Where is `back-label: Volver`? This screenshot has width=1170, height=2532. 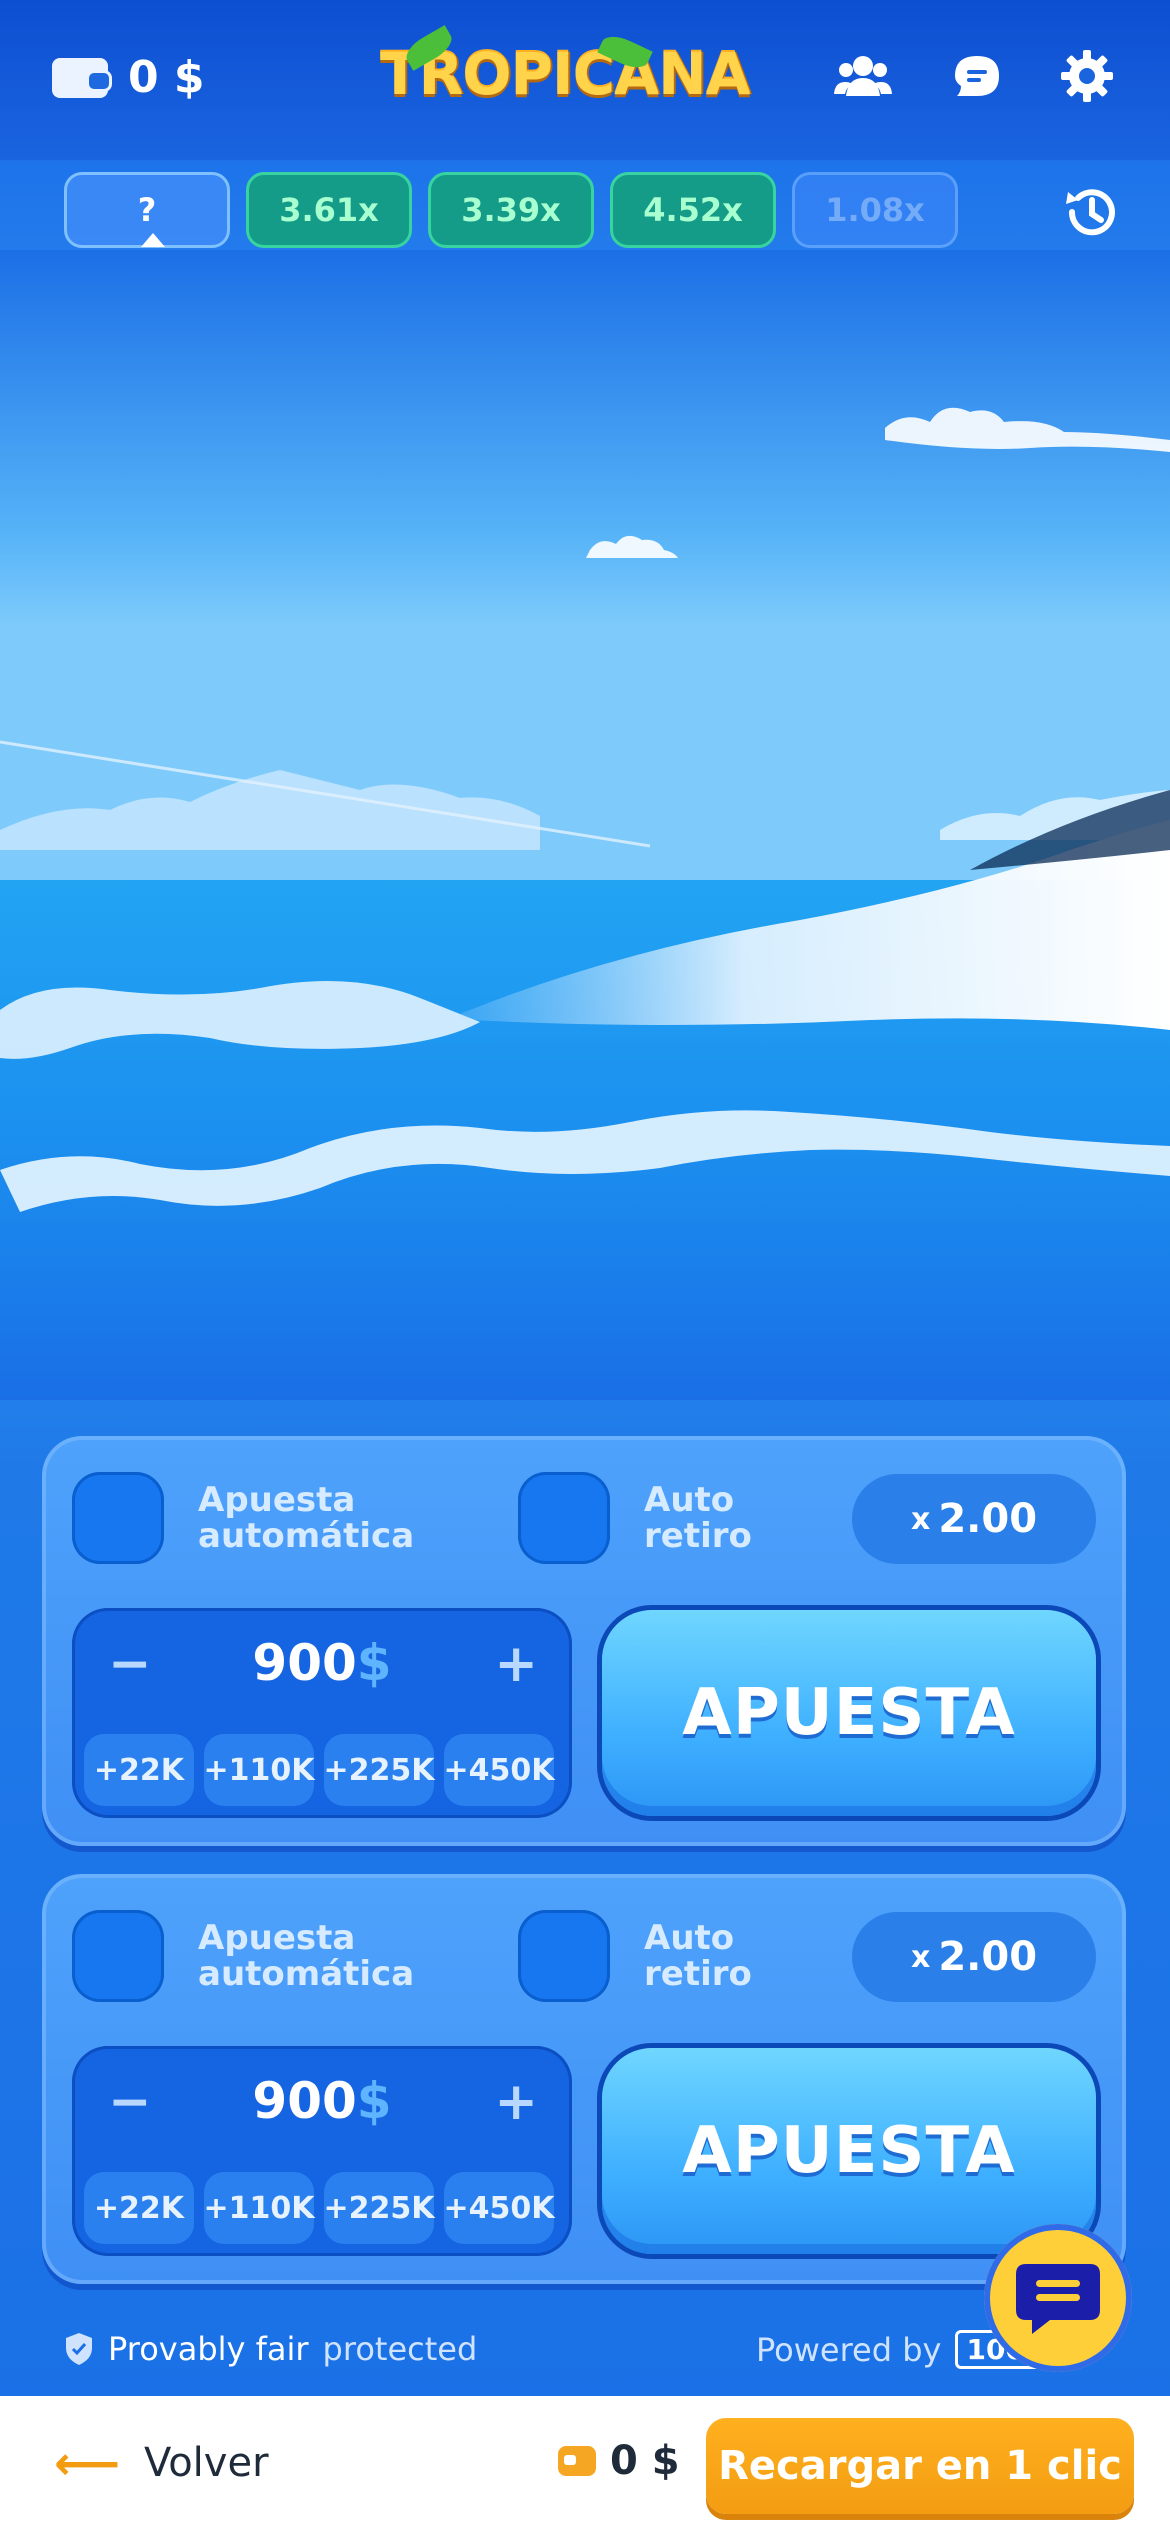 back-label: Volver is located at coordinates (206, 2463).